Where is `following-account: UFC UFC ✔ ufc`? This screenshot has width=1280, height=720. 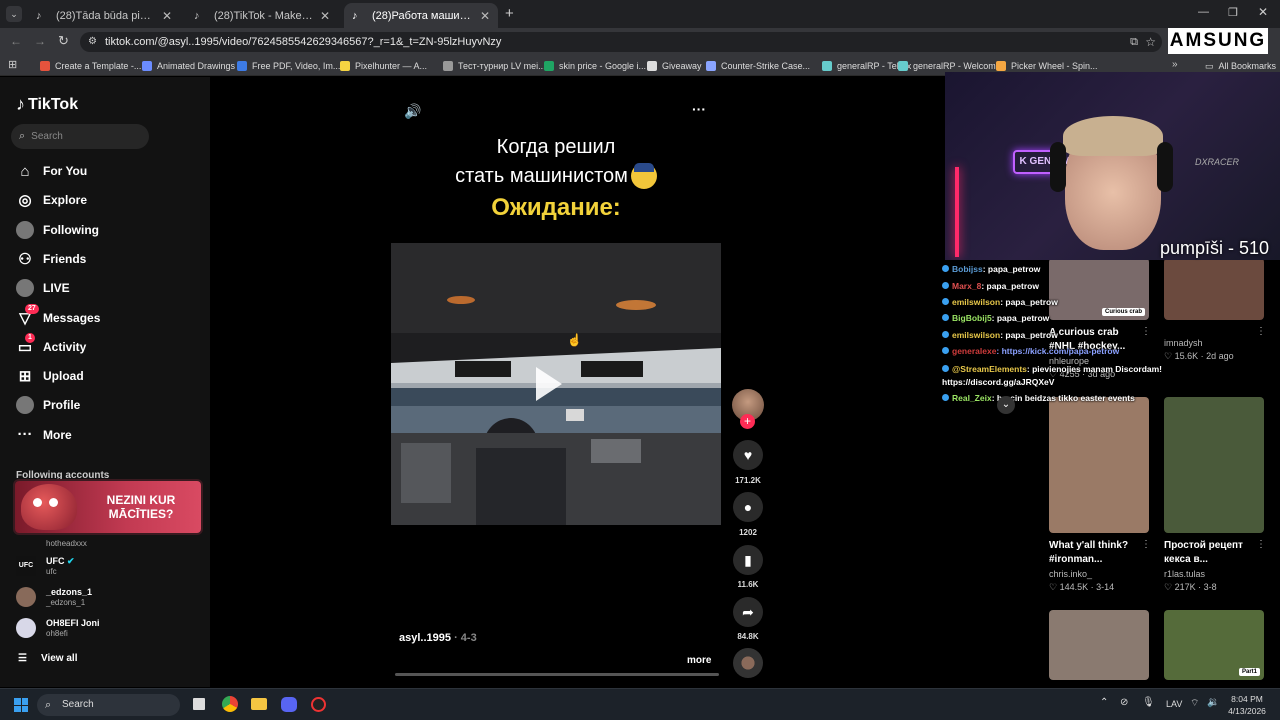
following-account: UFC UFC ✔ ufc is located at coordinates (45, 566).